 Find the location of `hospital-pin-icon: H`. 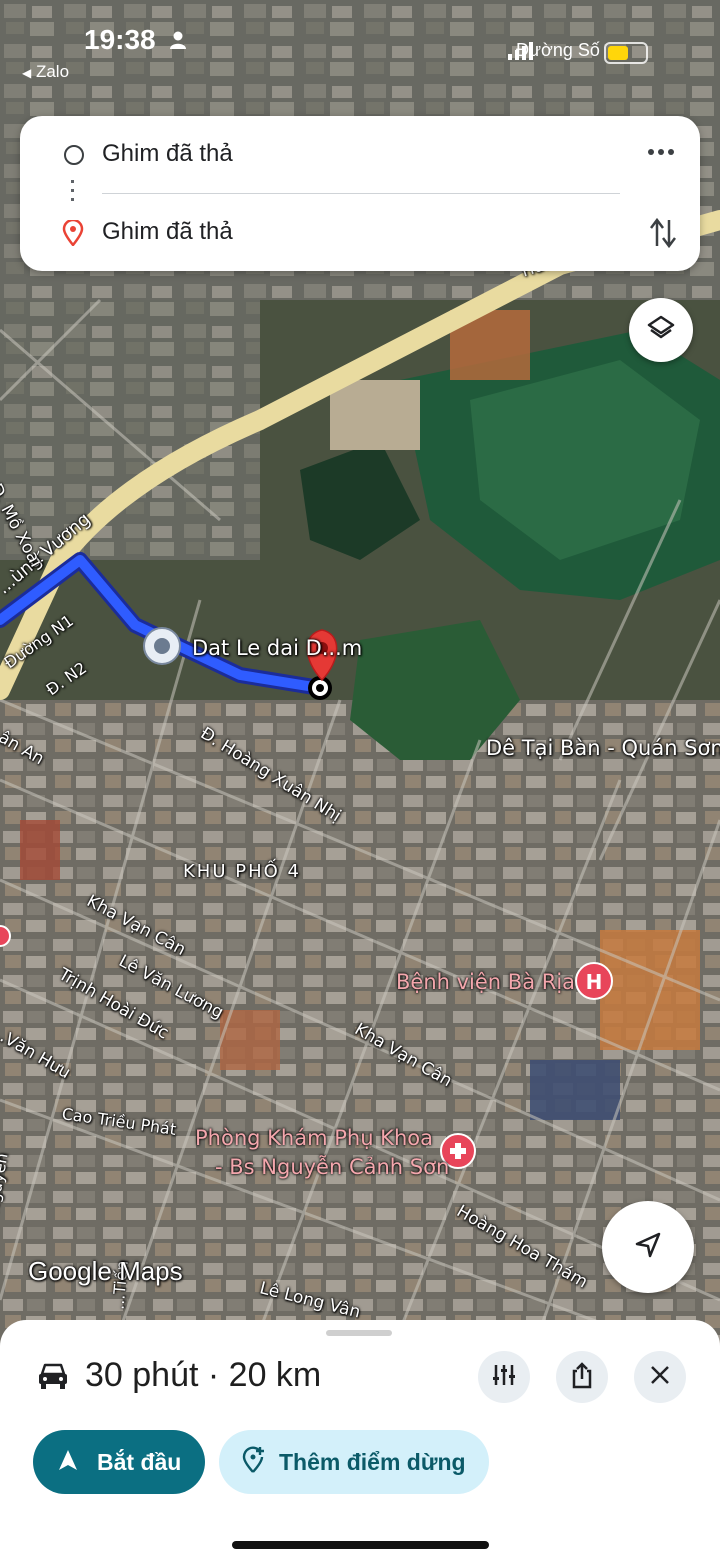

hospital-pin-icon: H is located at coordinates (594, 981).